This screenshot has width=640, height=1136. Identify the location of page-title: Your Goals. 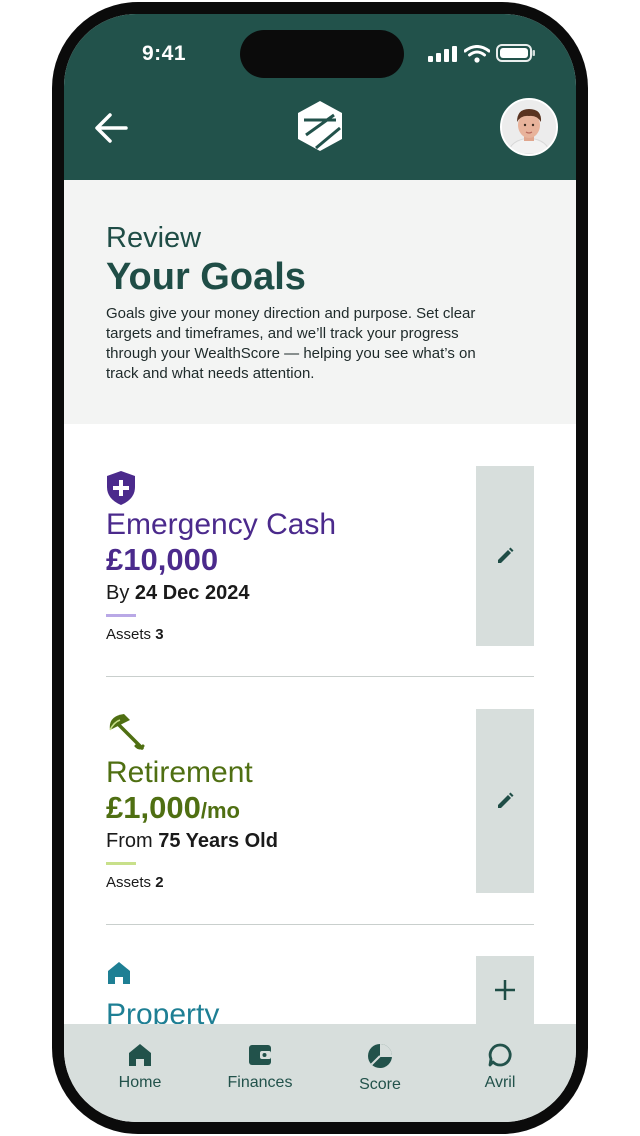
(206, 277).